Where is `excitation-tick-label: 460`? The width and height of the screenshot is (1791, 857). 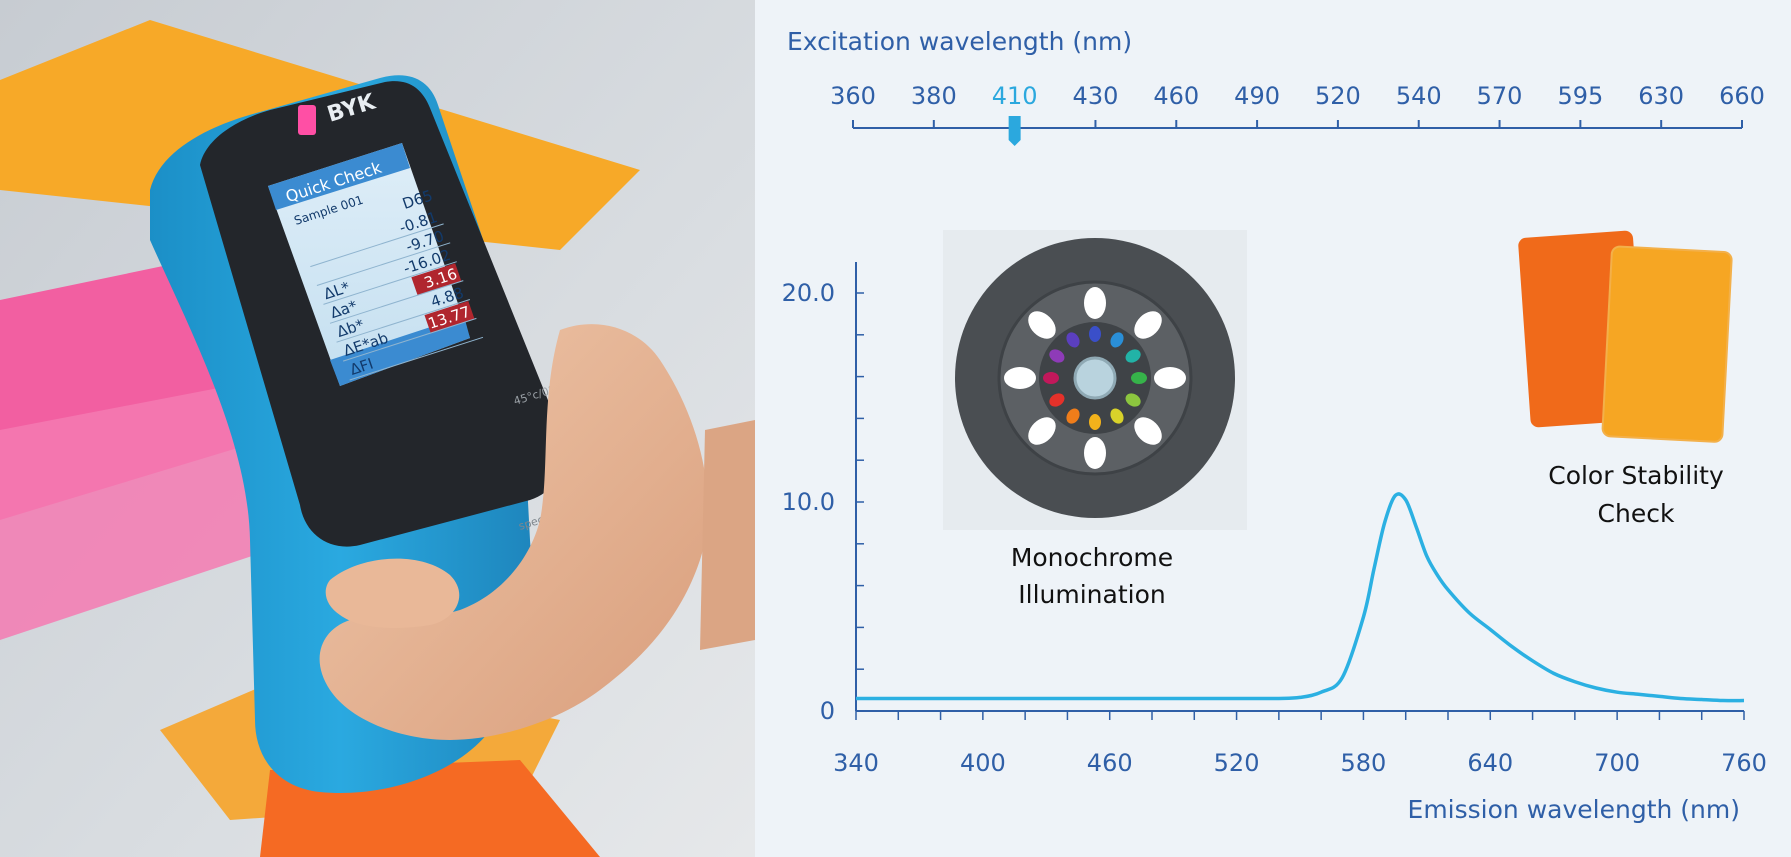 excitation-tick-label: 460 is located at coordinates (1176, 96).